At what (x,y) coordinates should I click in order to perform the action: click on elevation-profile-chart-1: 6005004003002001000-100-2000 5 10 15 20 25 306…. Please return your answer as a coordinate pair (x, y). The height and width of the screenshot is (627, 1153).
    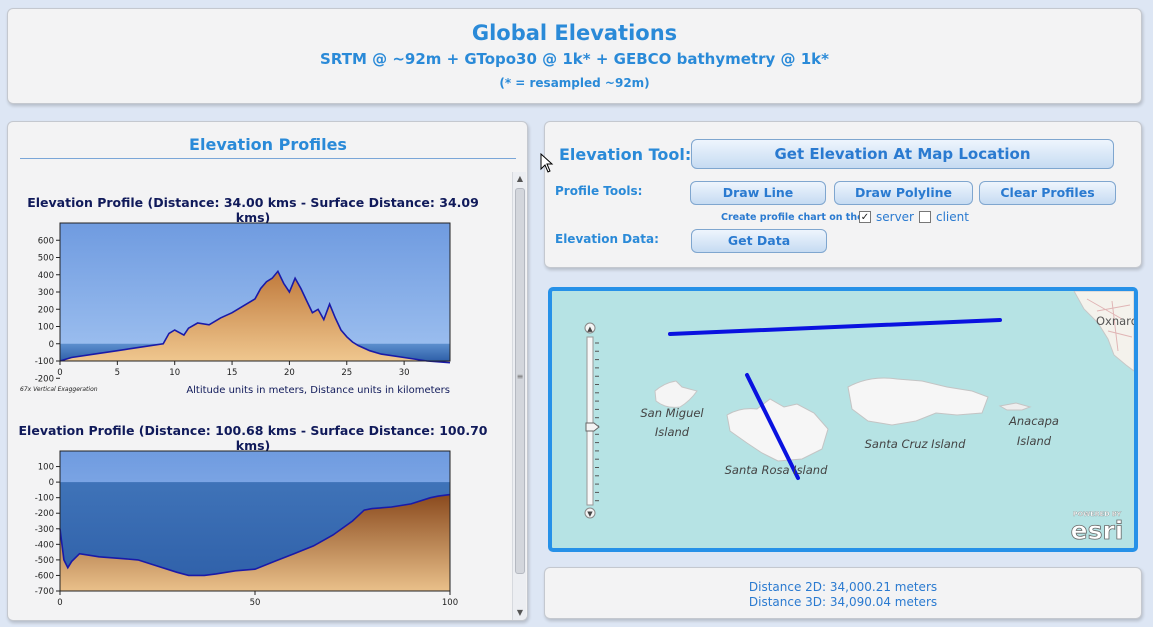
    Looking at the image, I should click on (235, 309).